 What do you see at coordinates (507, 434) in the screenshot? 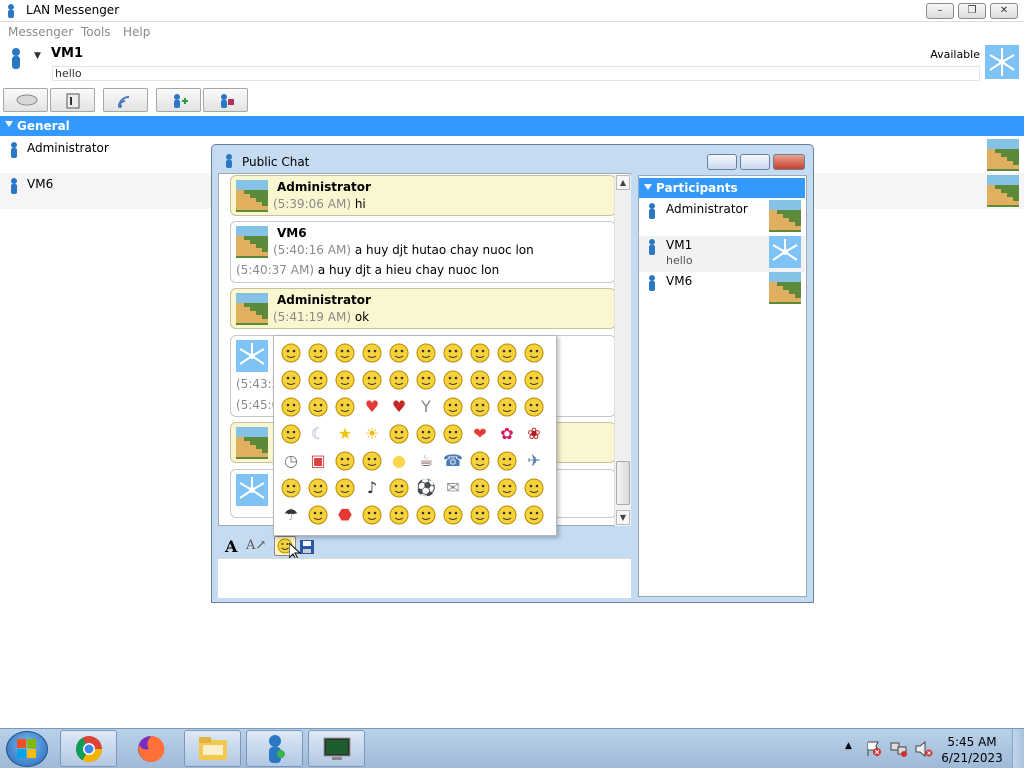
I see `rose-icon: ✿` at bounding box center [507, 434].